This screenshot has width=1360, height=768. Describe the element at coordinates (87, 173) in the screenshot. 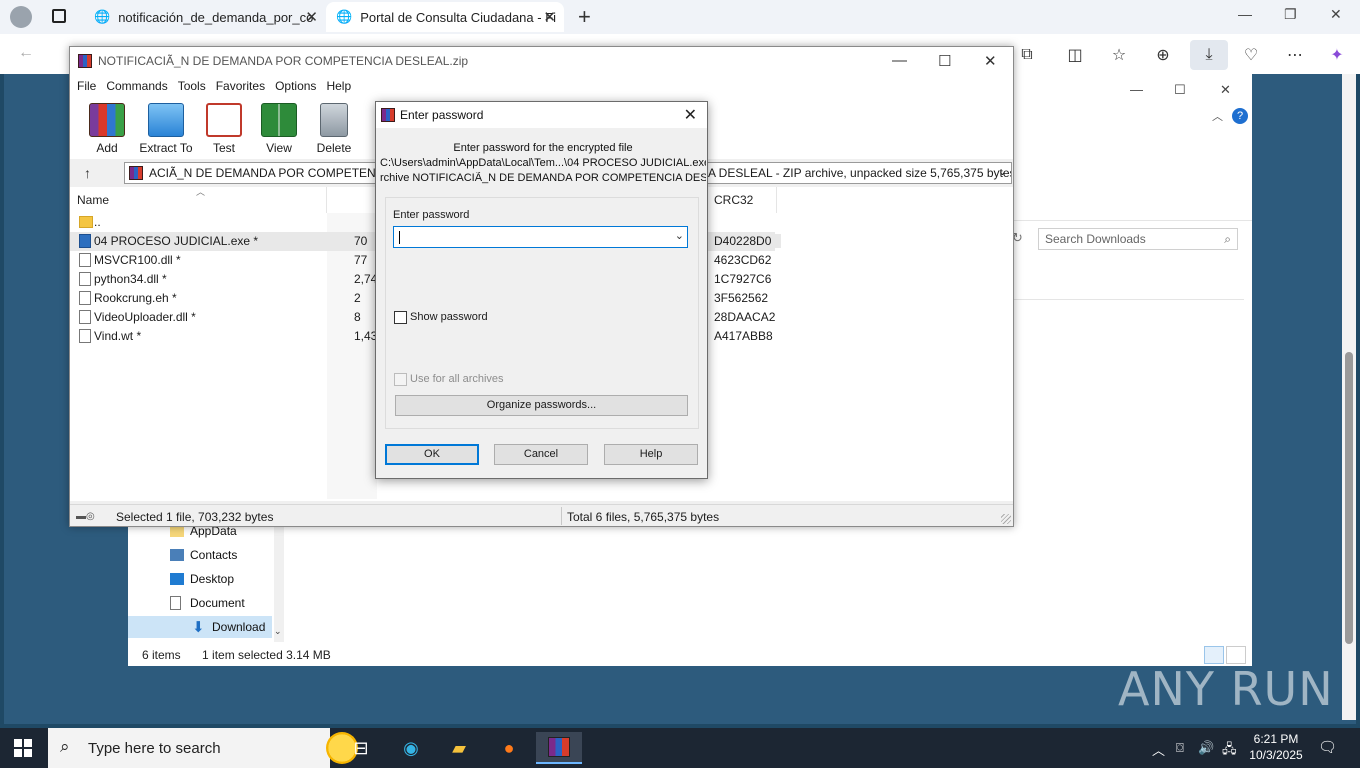

I see `up-folder-icon: ↑` at that location.